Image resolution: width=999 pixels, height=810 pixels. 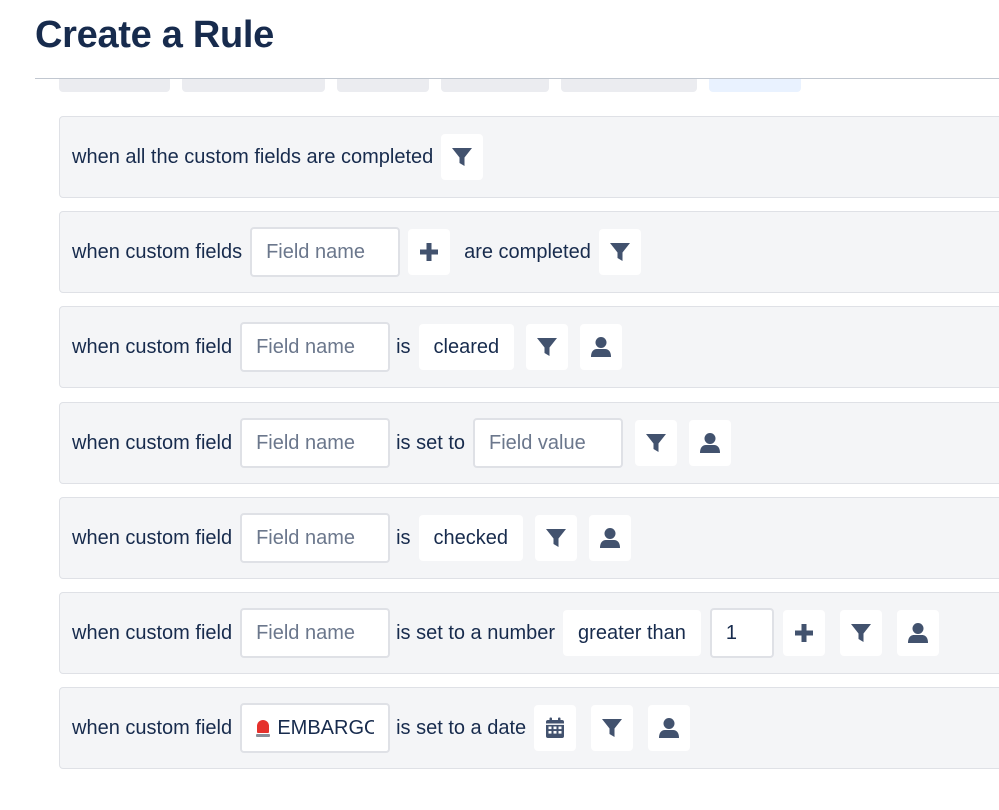 I want to click on rule-connector: is set to a number, so click(x=476, y=632).